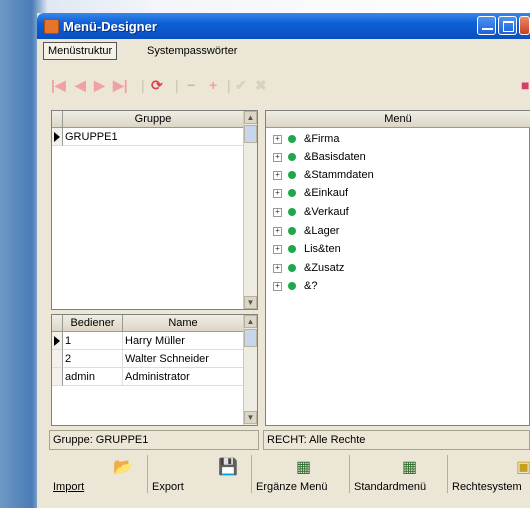  What do you see at coordinates (308, 268) in the screenshot?
I see `tree-item: + &Zusatz` at bounding box center [308, 268].